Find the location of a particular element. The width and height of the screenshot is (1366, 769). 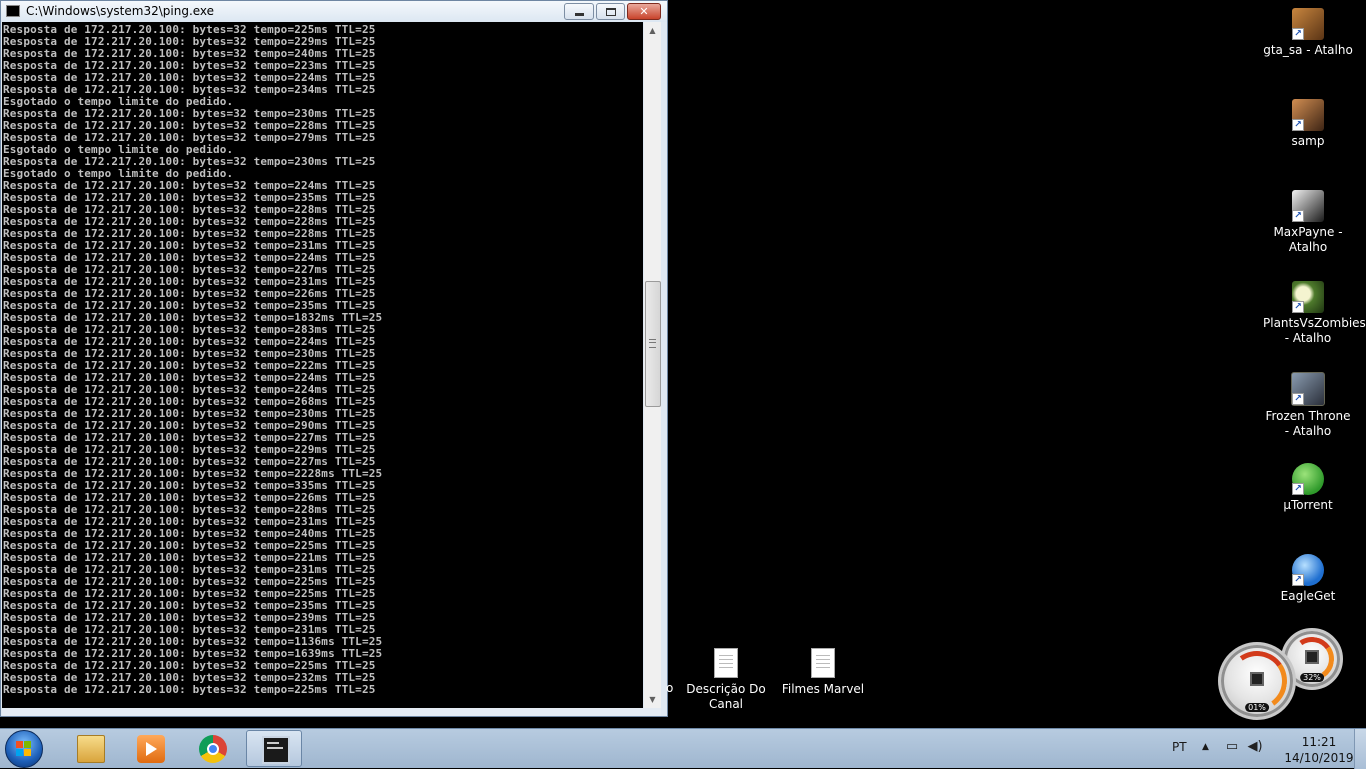

language-indicator: PT is located at coordinates (1179, 747).